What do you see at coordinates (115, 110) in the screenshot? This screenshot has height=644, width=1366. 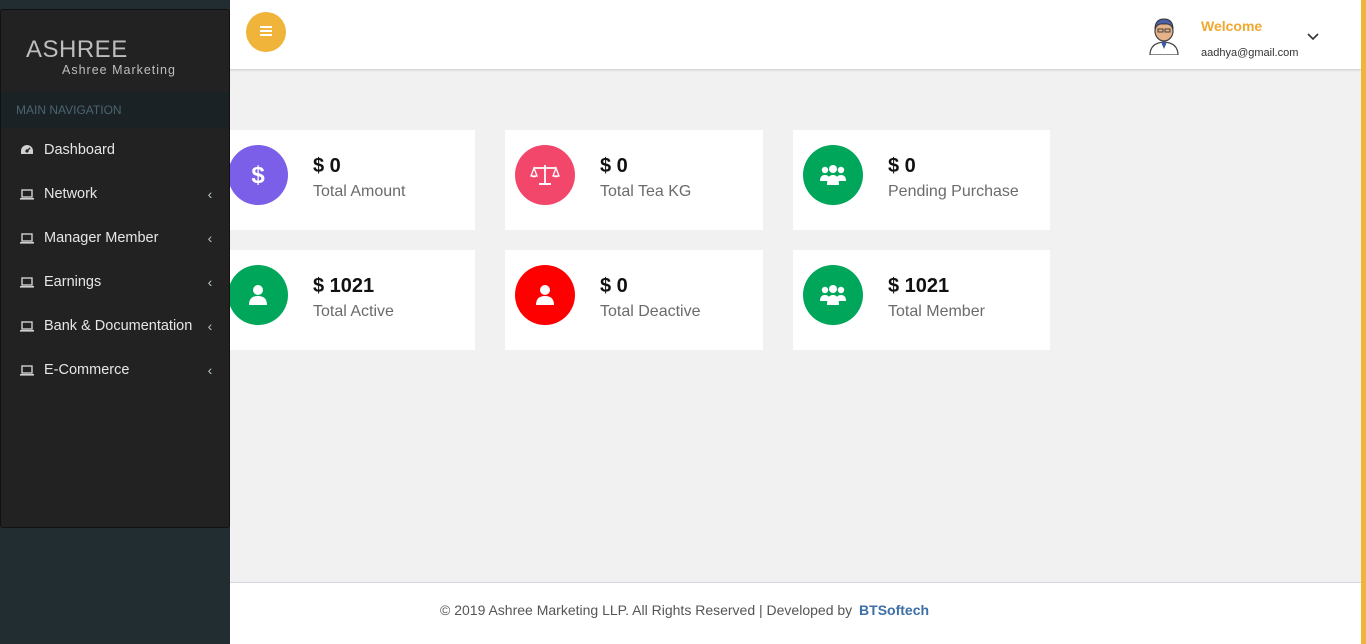 I see `nav-header: MAIN NAVIGATION` at bounding box center [115, 110].